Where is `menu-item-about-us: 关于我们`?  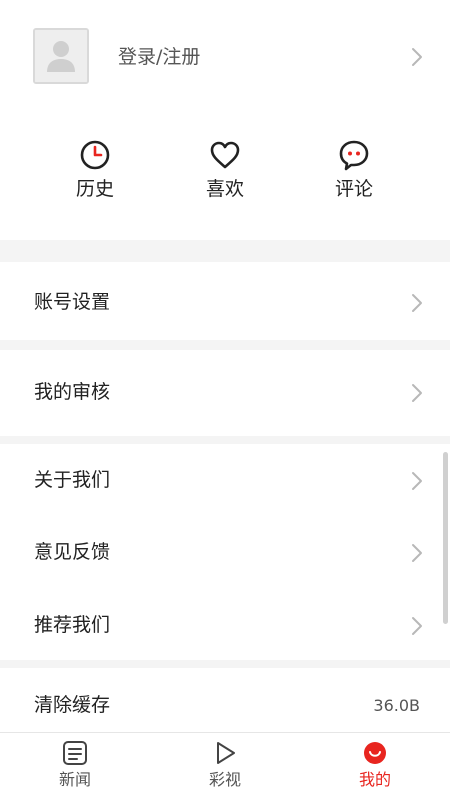
menu-item-about-us: 关于我们 is located at coordinates (225, 480).